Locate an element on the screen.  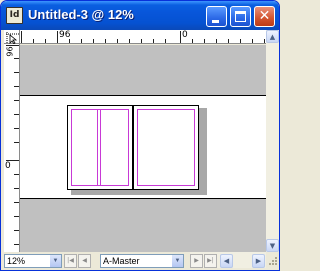
previous-page-icon: ◀ is located at coordinates (84, 260).